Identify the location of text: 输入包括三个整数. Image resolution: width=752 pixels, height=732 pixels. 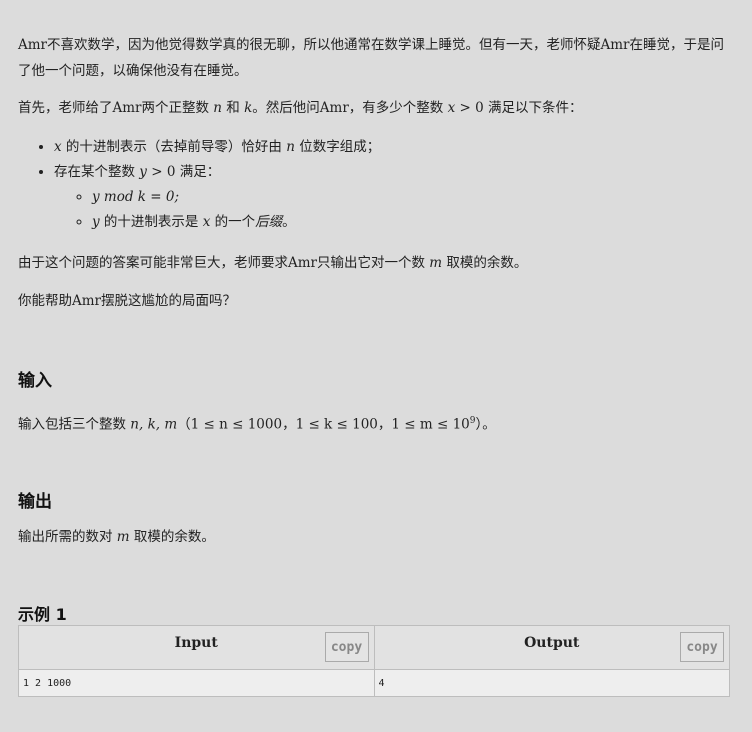
(74, 424).